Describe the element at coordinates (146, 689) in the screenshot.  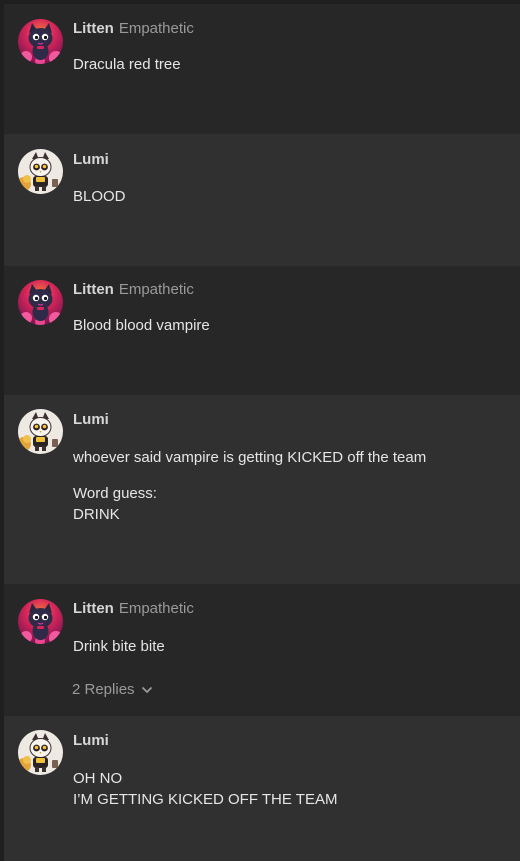
I see `chevron-down-icon` at that location.